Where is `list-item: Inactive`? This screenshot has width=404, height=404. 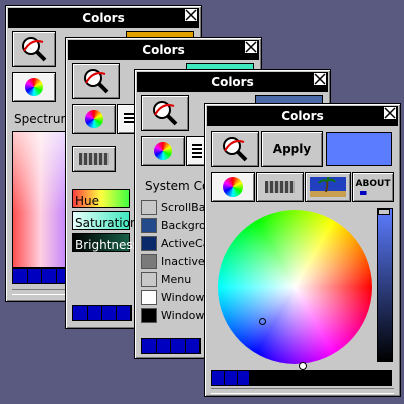 list-item: Inactive is located at coordinates (173, 261).